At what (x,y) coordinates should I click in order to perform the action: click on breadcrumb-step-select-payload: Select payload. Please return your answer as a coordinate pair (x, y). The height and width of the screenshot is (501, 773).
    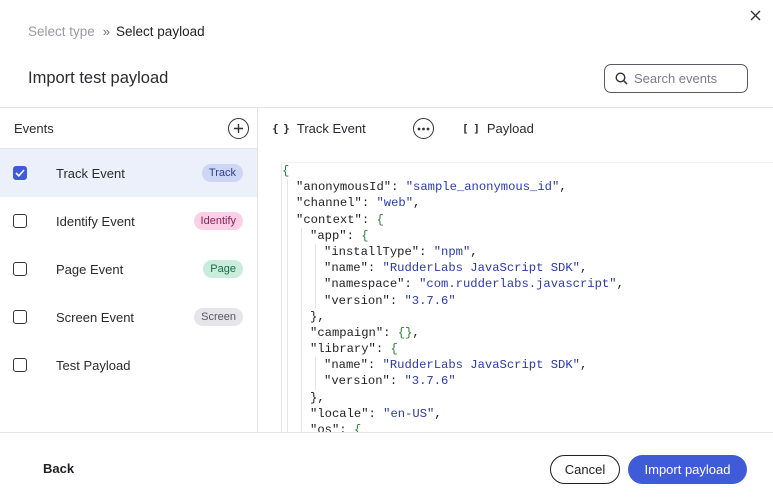
    Looking at the image, I should click on (160, 31).